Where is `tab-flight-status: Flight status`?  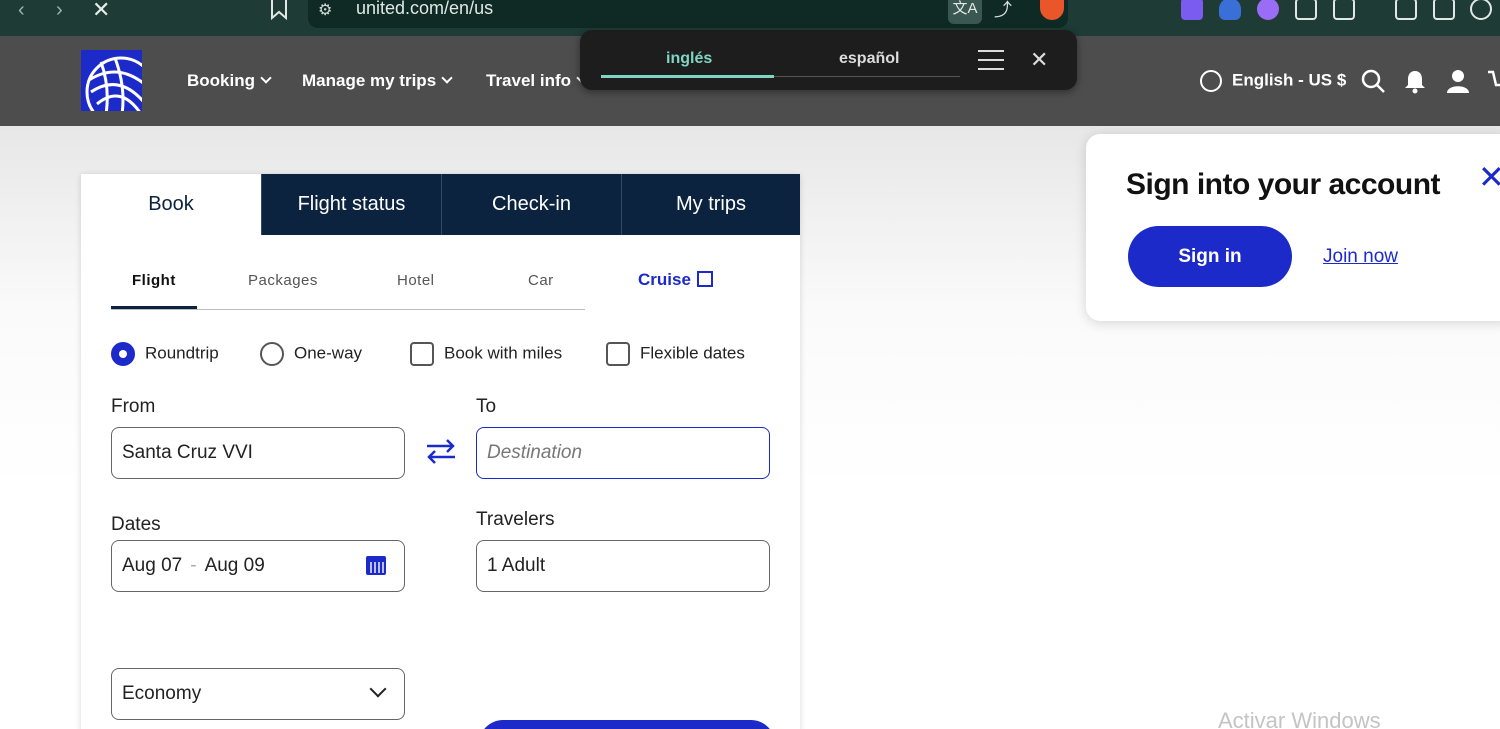
tab-flight-status: Flight status is located at coordinates (351, 204).